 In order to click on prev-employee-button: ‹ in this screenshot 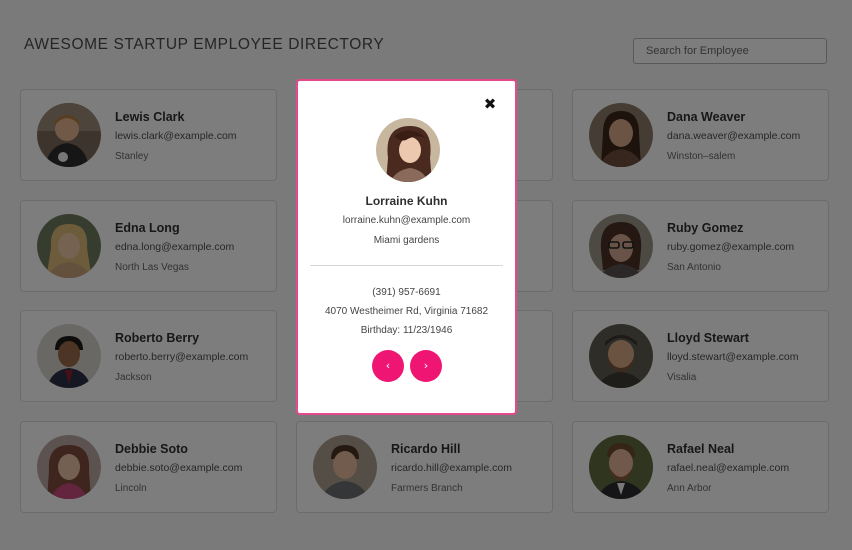, I will do `click(388, 366)`.